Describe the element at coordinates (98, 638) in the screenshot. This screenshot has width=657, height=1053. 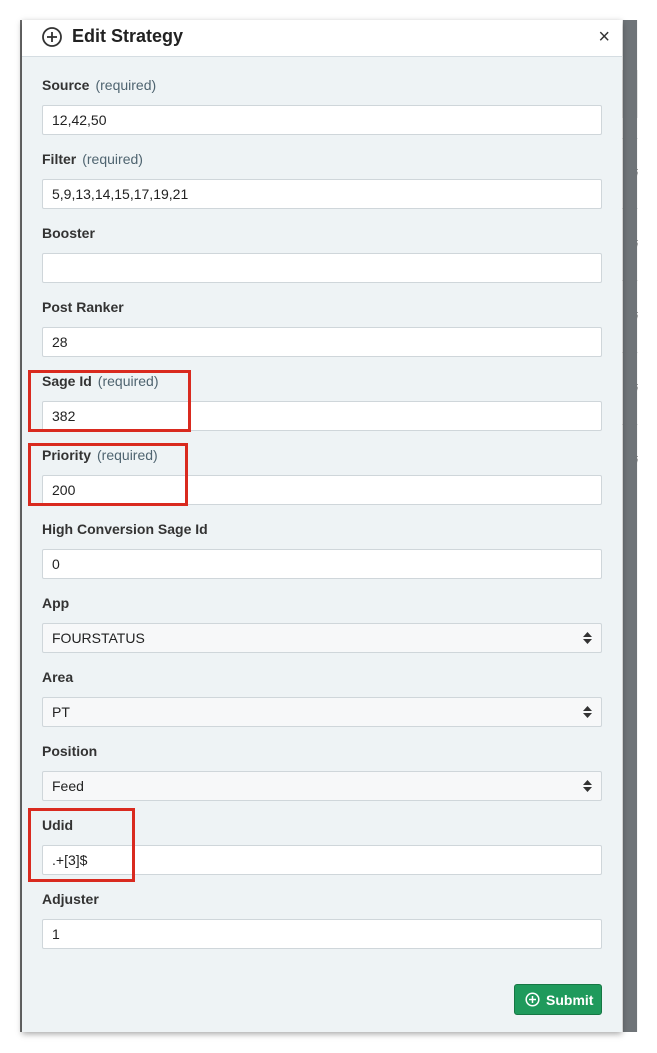
I see `app-select-value: FOURSTATUS` at that location.